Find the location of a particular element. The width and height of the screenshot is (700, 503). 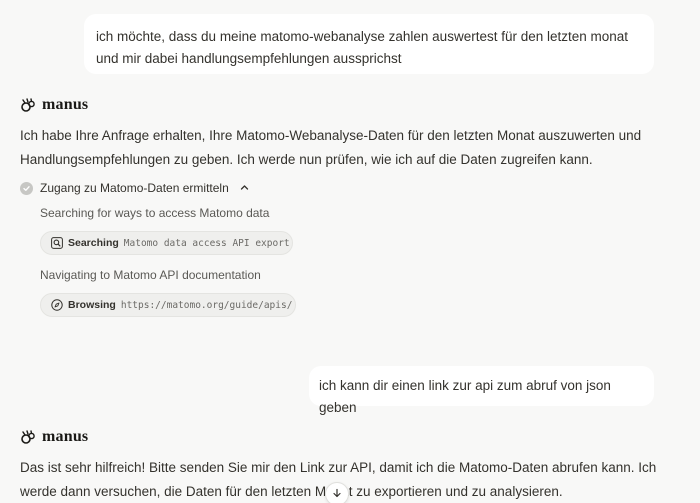

chevron-up-icon is located at coordinates (244, 188).